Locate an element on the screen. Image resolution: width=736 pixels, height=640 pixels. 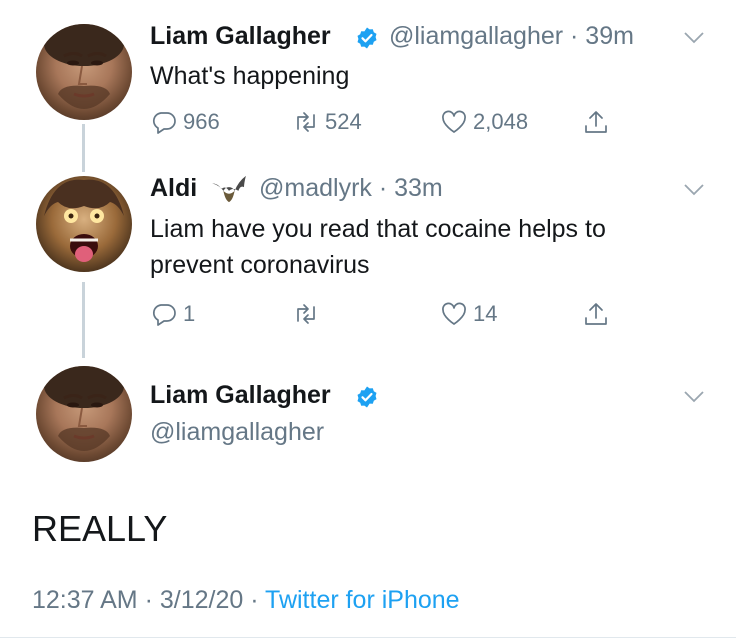
retweet-count: 524 is located at coordinates (343, 121).